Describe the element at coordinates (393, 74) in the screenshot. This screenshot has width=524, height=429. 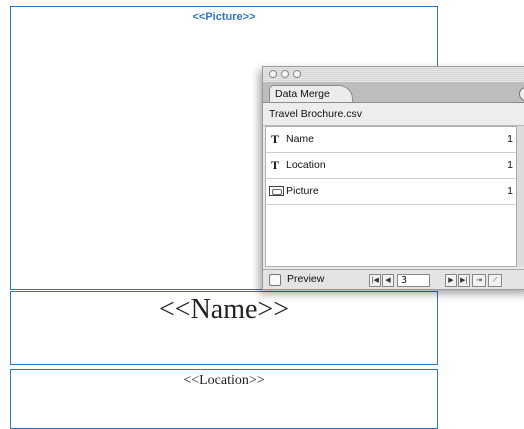
I see `panel-titlebar` at that location.